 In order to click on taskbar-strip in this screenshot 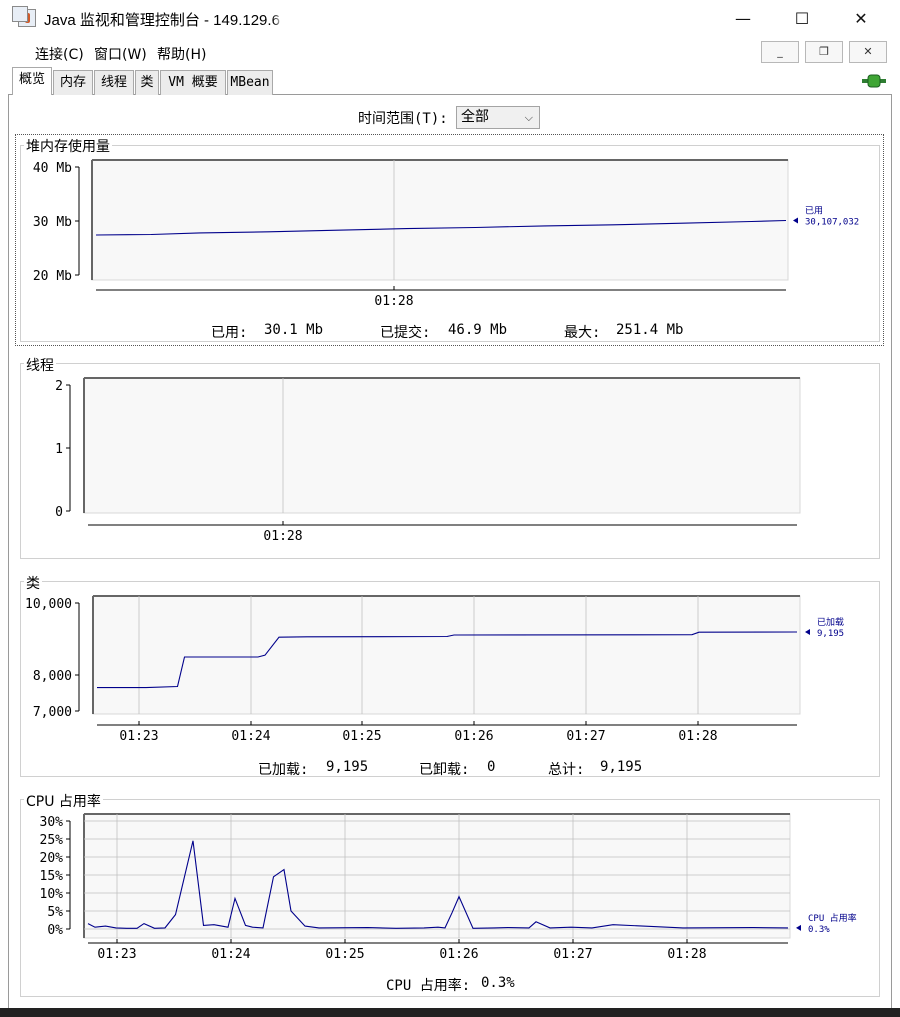, I will do `click(450, 1012)`.